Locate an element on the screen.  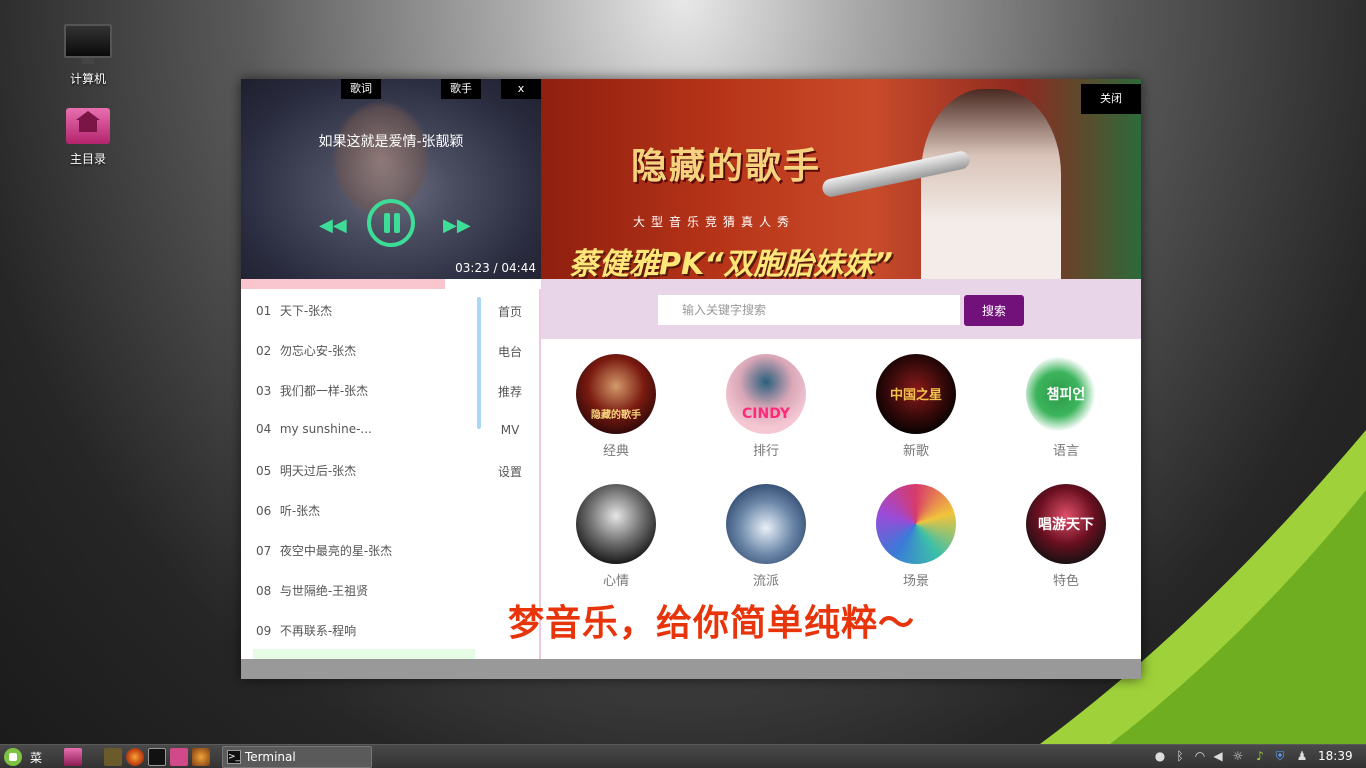
window-bottom-strip is located at coordinates (691, 669).